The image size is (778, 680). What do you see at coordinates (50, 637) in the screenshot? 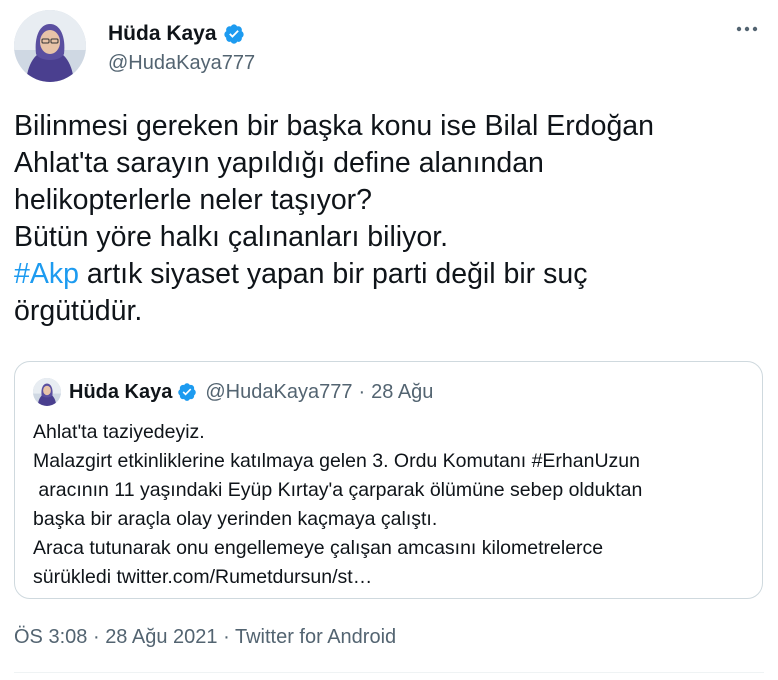
I see `tweet-time: ÖS 3:08` at bounding box center [50, 637].